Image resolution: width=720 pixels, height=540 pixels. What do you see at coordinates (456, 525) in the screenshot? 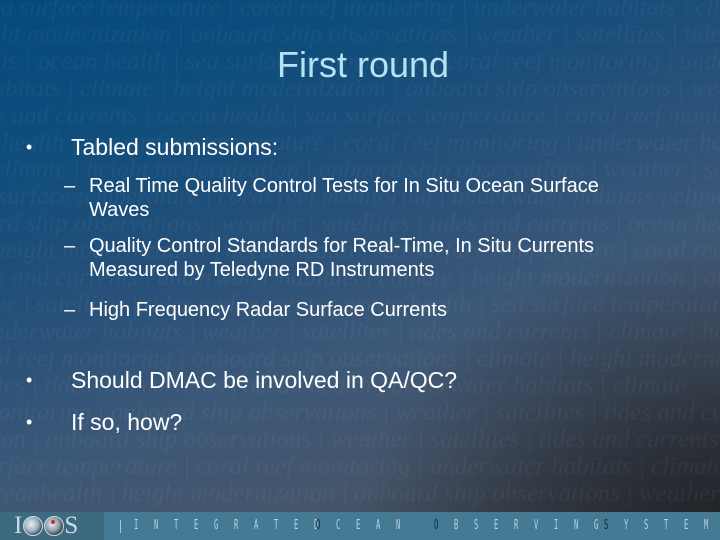
I see `tagline-letter: B` at bounding box center [456, 525].